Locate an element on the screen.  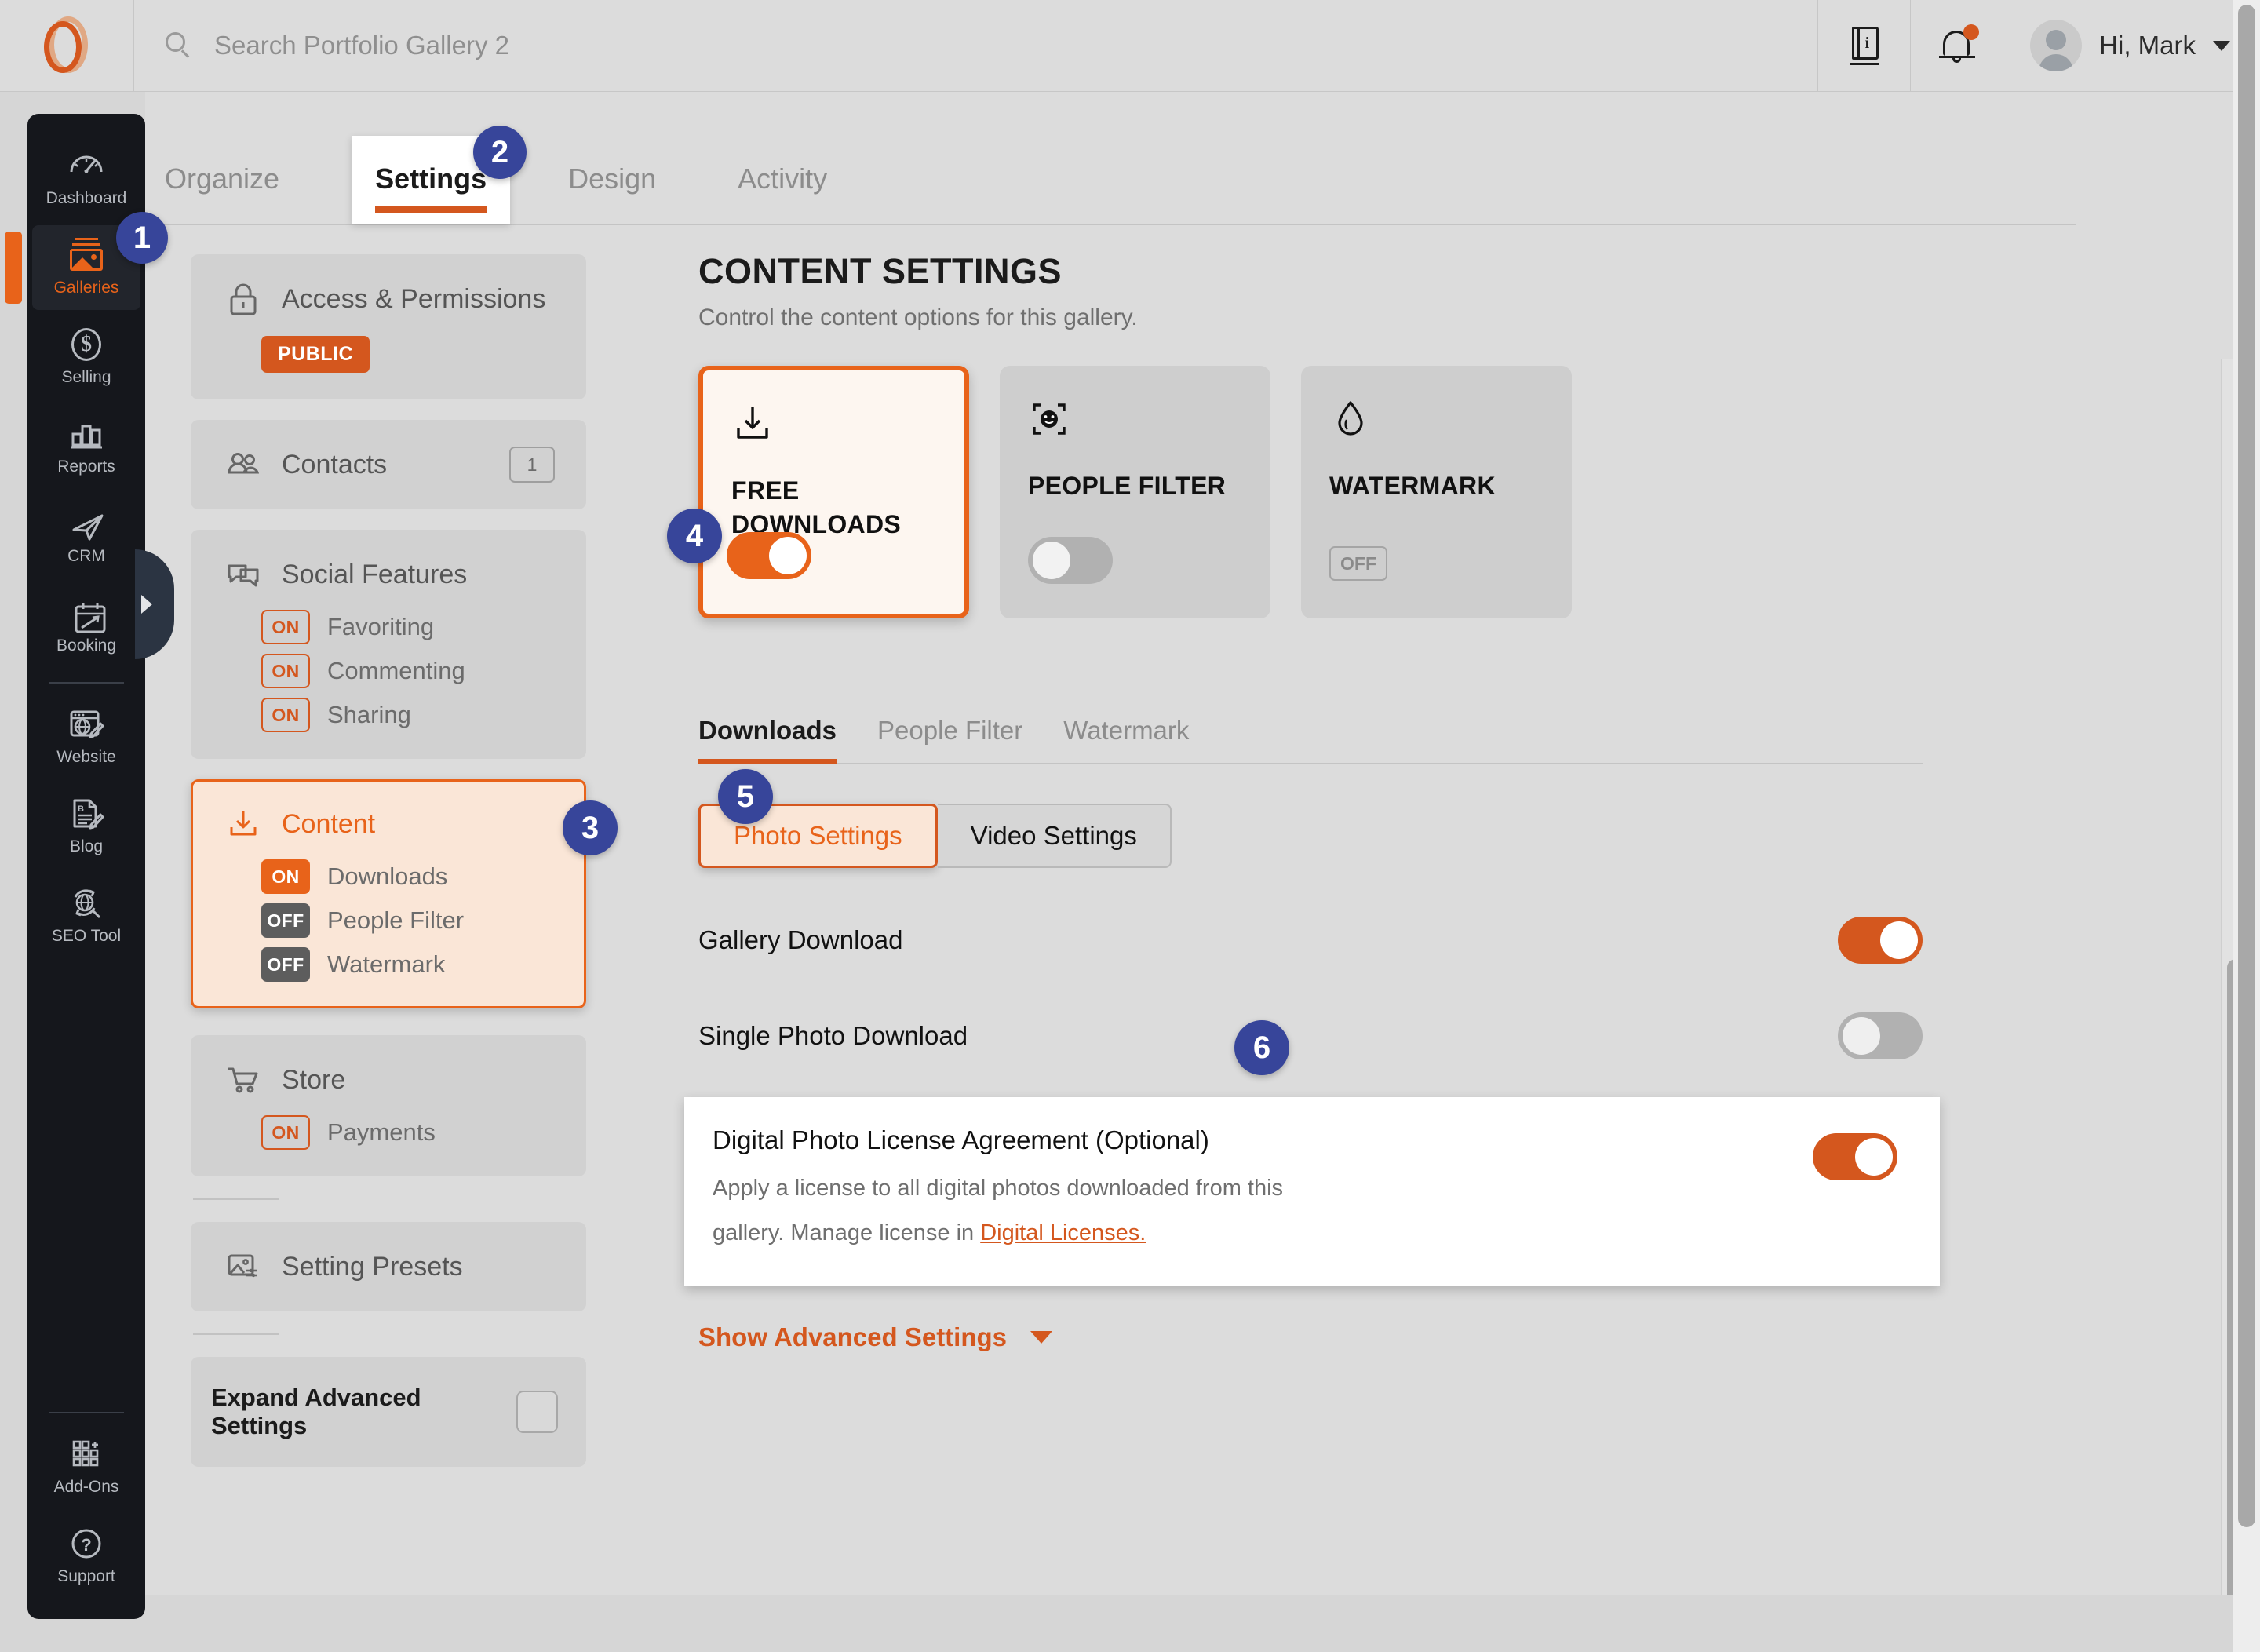
settings-card-store: Store ON Payments is located at coordinates (388, 1105).